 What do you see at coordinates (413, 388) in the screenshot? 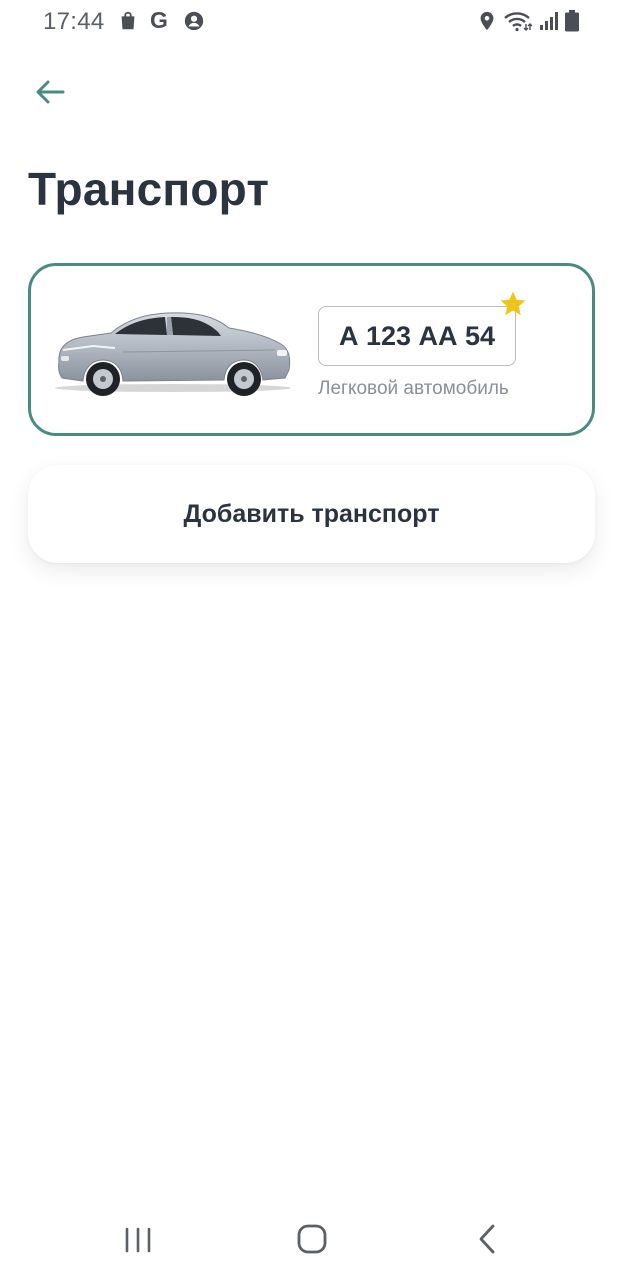
I see `vehicle-type: Легковой автомобиль` at bounding box center [413, 388].